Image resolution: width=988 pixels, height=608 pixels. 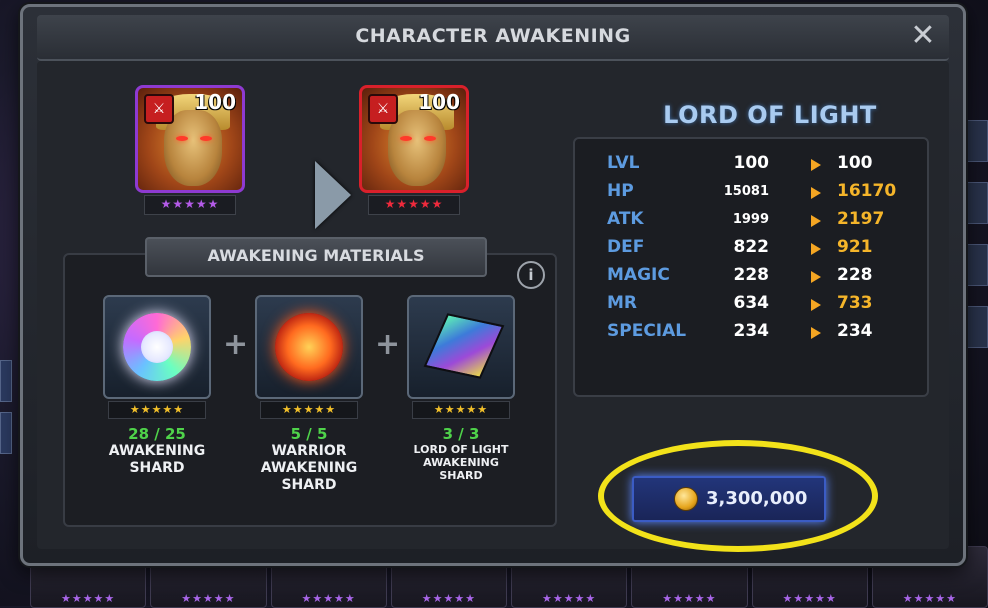 What do you see at coordinates (461, 449) in the screenshot?
I see `material-name-line: LORD OF LIGHT` at bounding box center [461, 449].